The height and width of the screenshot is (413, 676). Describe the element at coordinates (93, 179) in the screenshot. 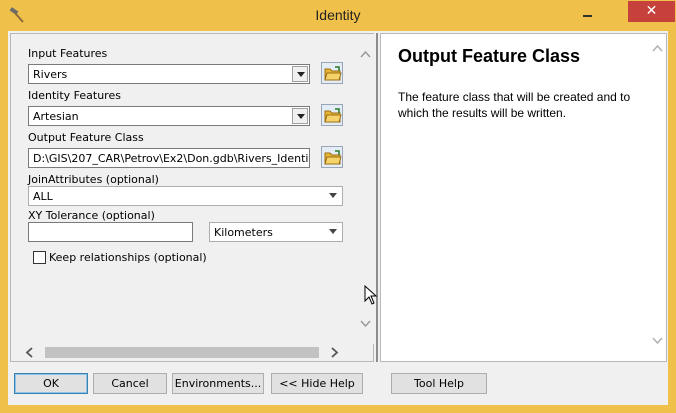

I see `join-attributes-label: JoinAttributes (optional)` at that location.